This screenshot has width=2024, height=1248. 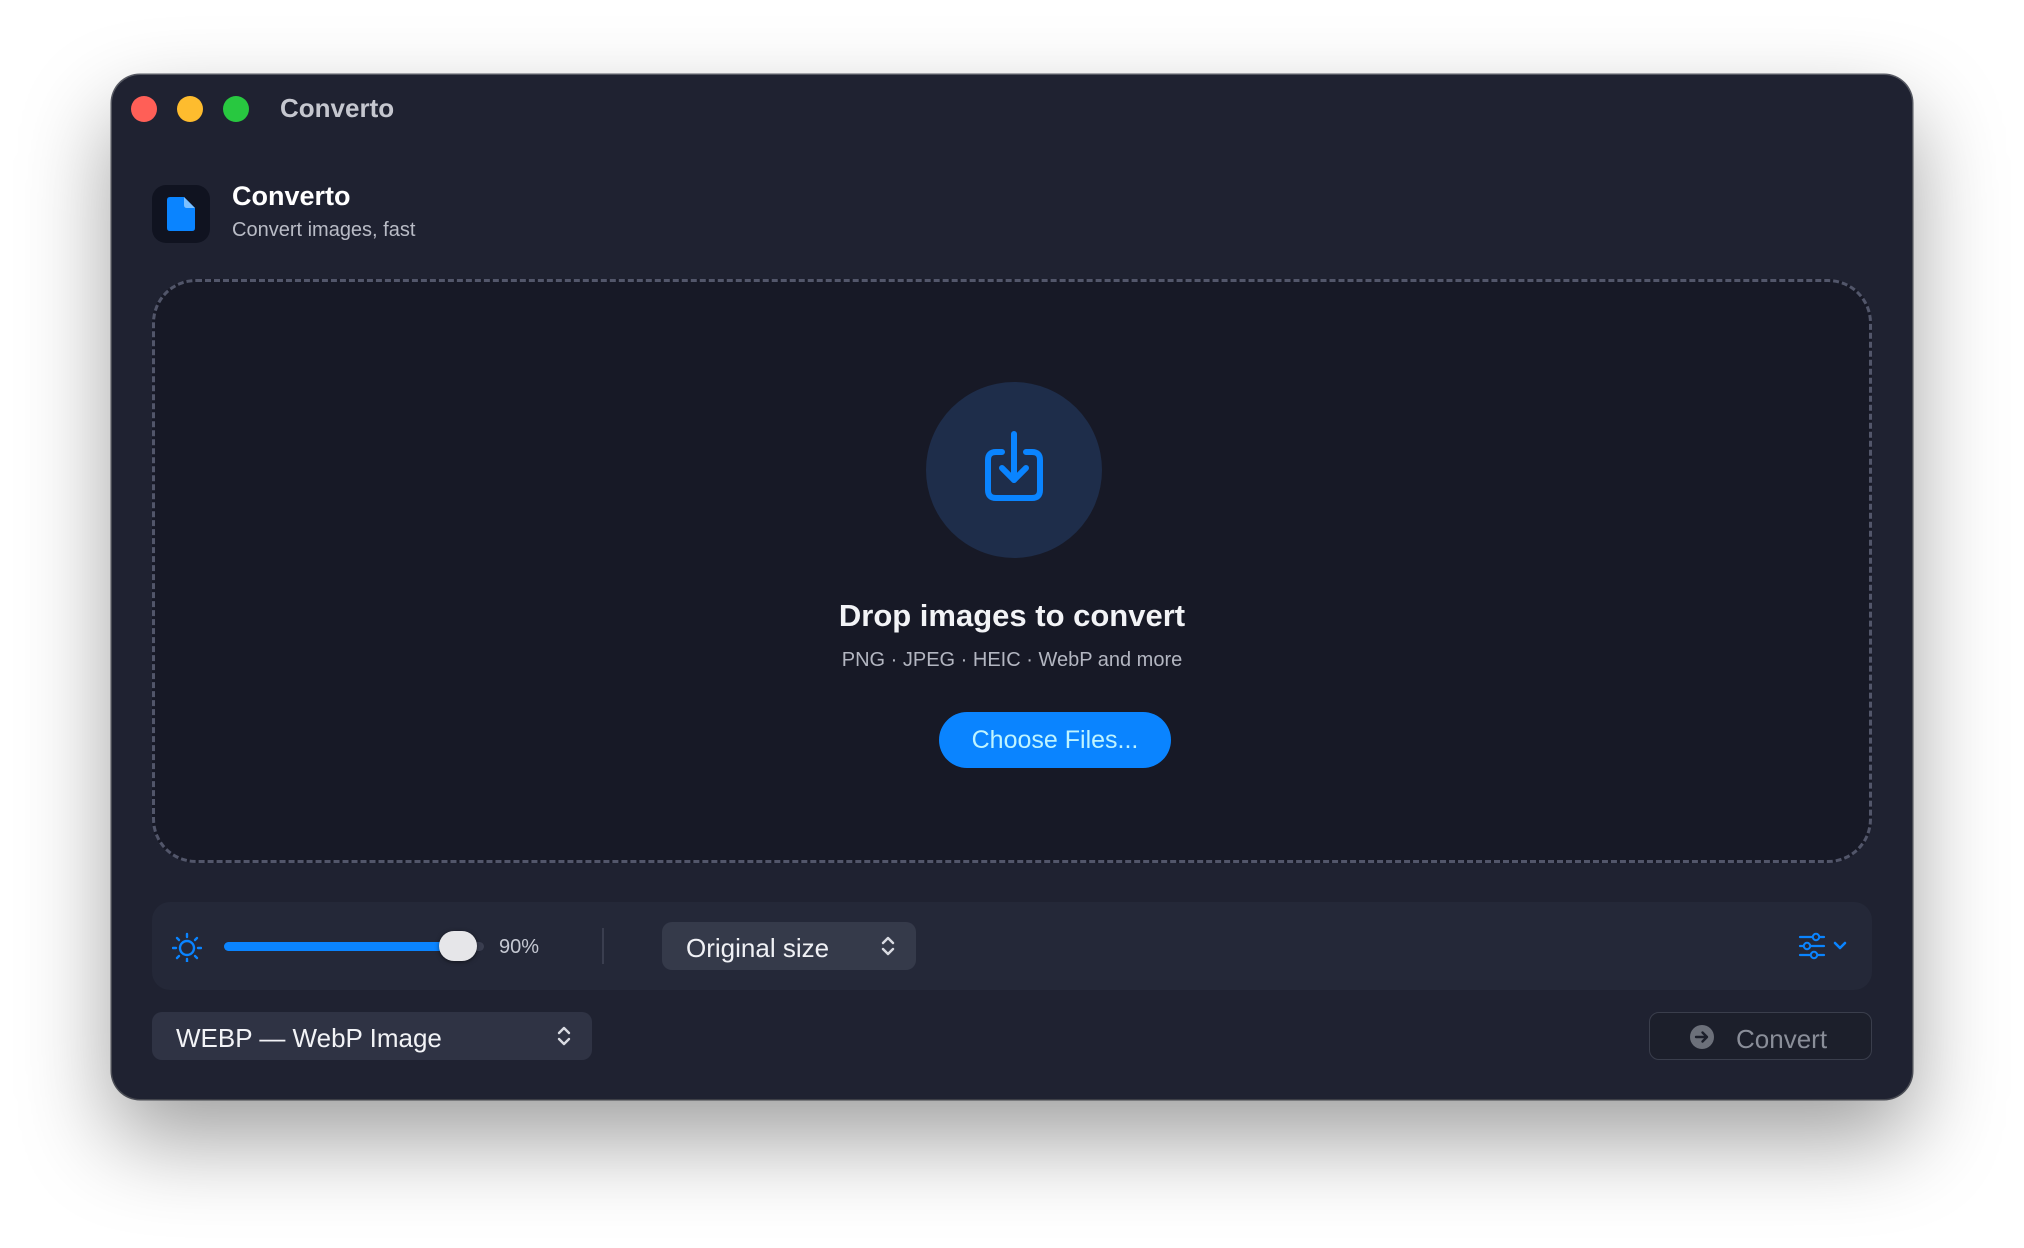 I want to click on quality-slider, so click(x=354, y=946).